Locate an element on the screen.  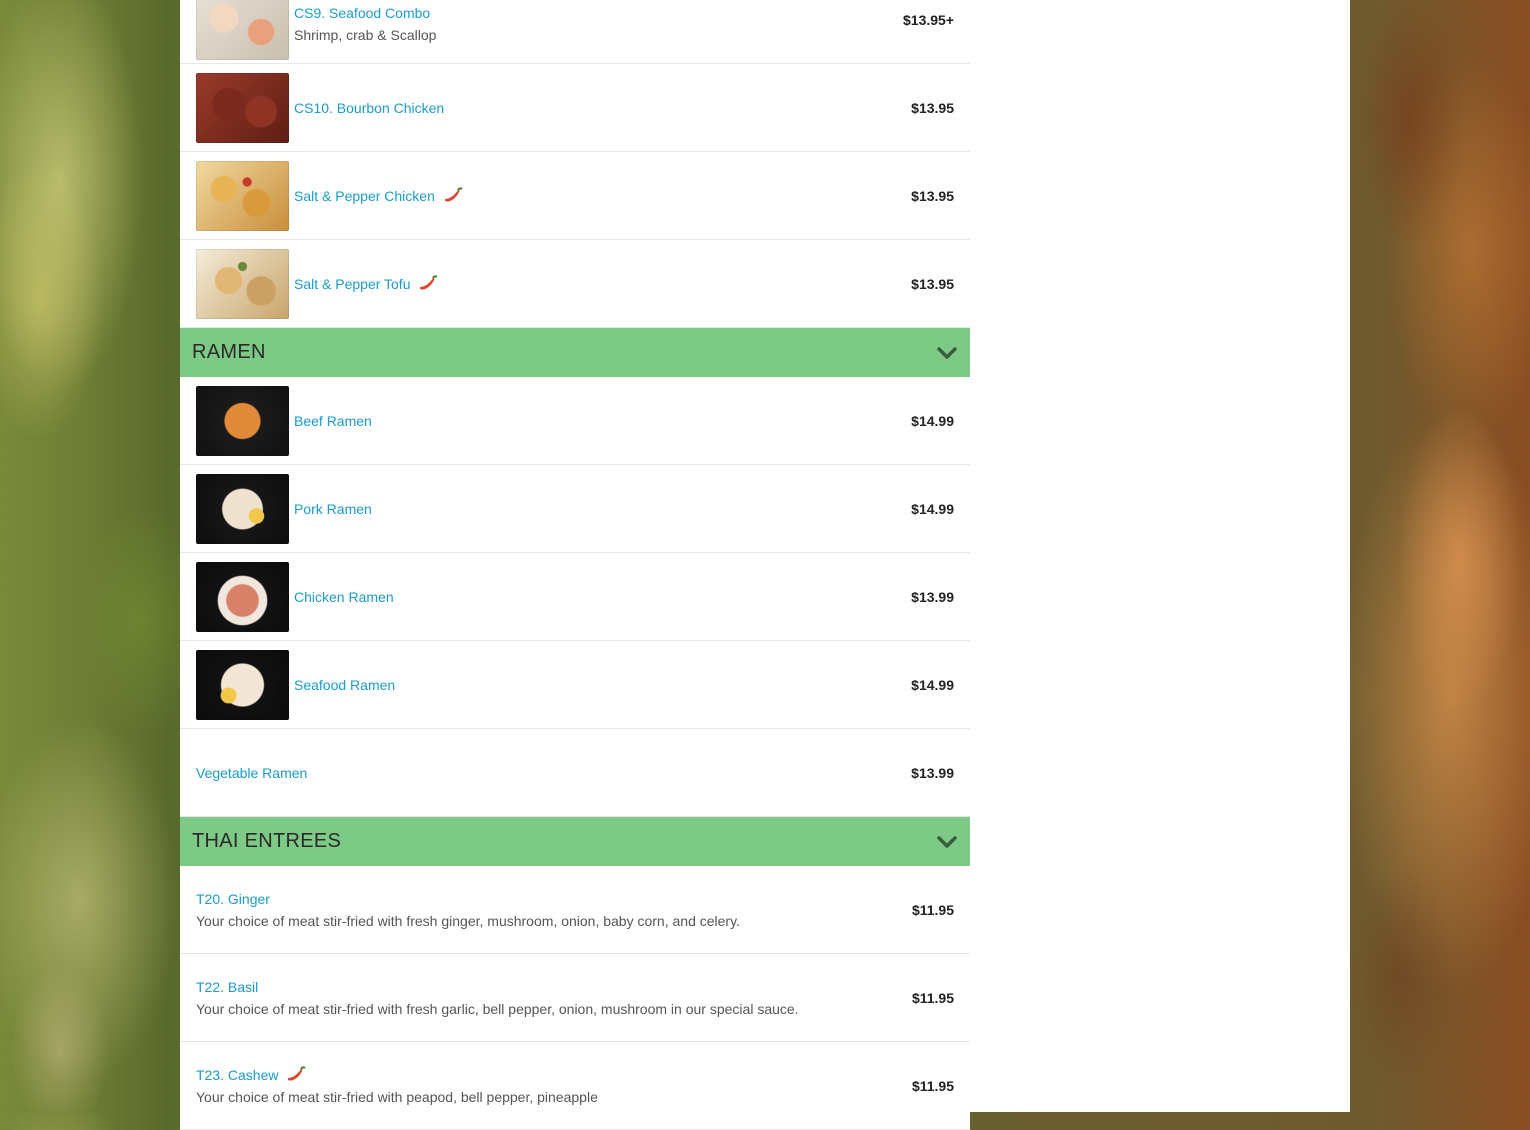
menu-item: Chicken Ramen $13.99 is located at coordinates (575, 597).